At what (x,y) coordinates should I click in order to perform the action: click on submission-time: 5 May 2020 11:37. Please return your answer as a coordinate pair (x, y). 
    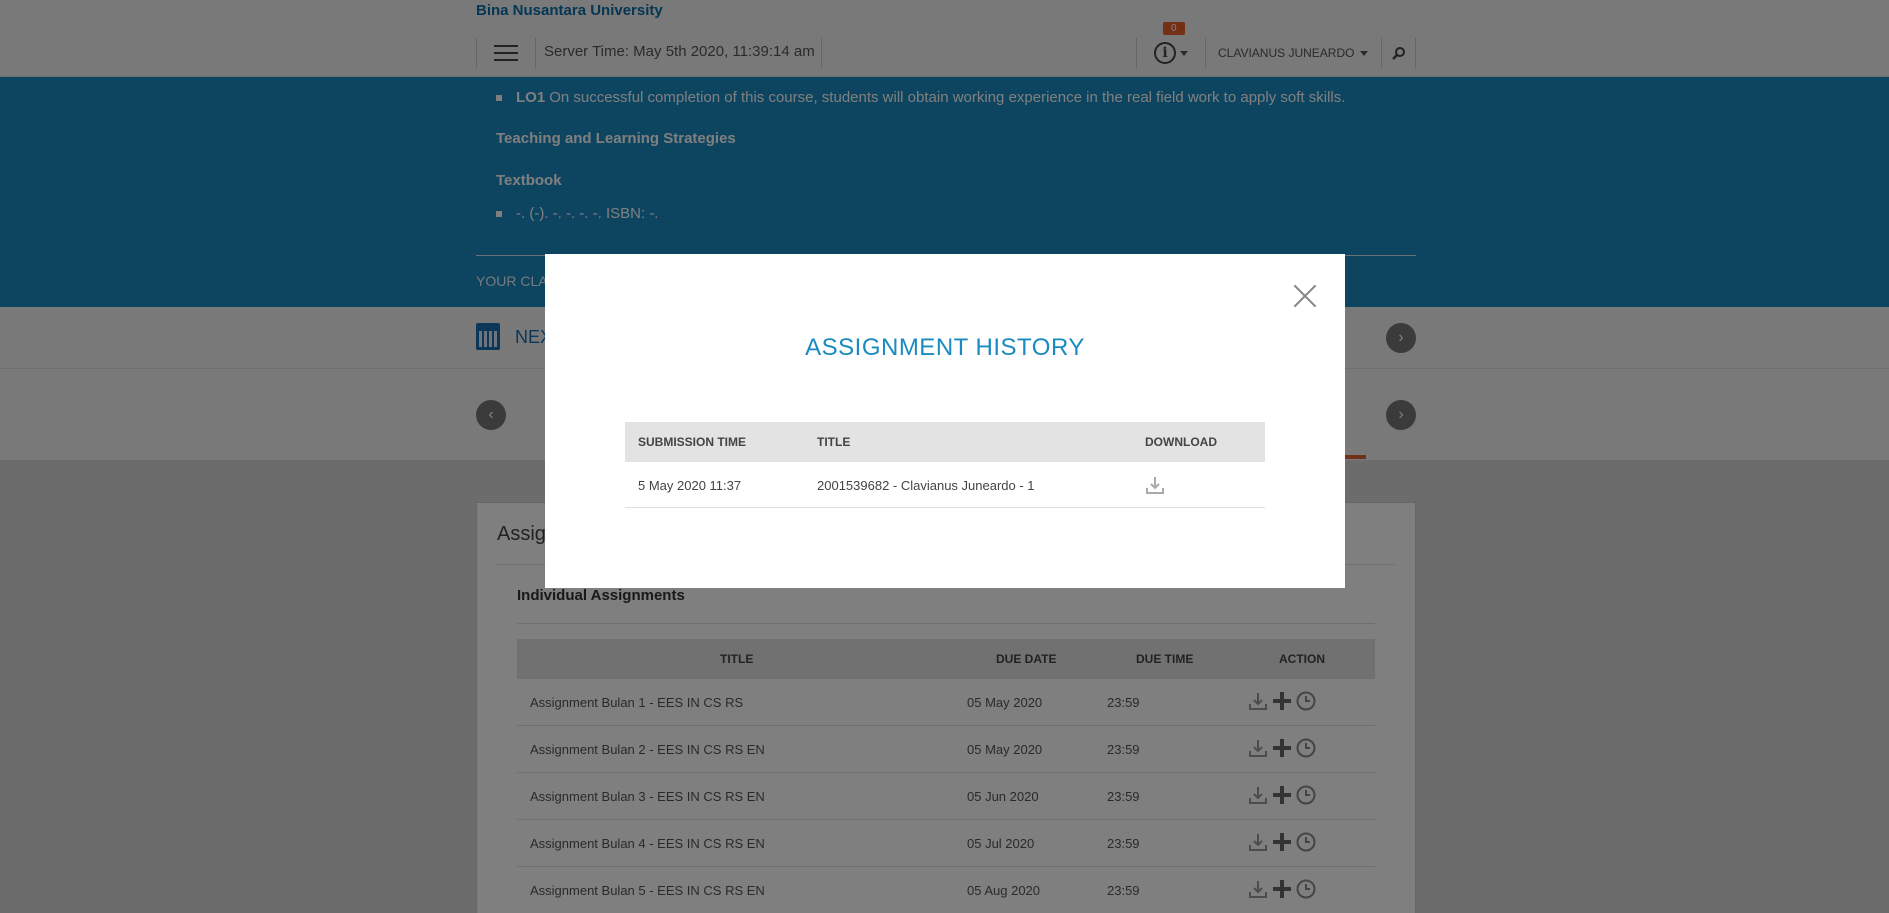
    Looking at the image, I should click on (690, 485).